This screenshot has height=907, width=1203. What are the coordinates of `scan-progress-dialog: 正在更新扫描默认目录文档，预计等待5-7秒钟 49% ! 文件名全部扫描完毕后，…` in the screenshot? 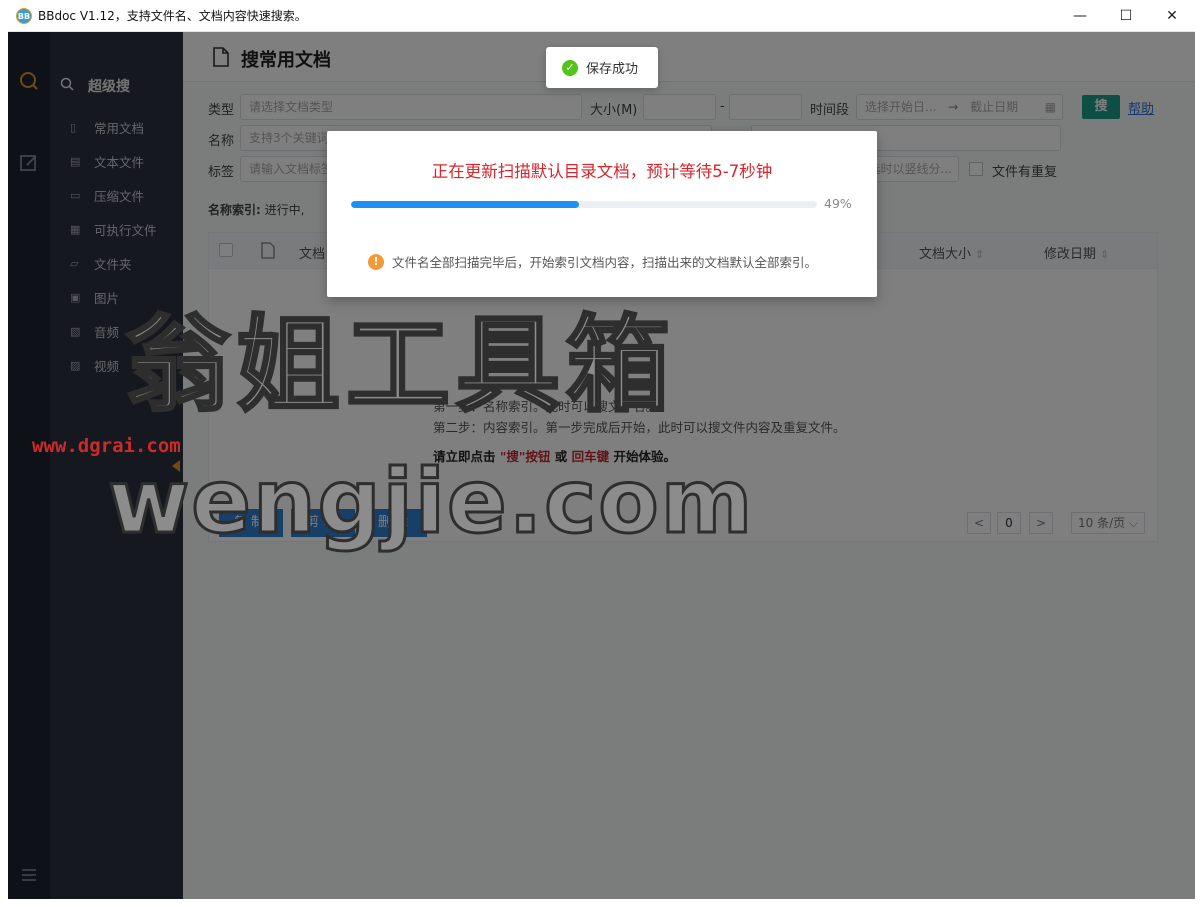 It's located at (602, 214).